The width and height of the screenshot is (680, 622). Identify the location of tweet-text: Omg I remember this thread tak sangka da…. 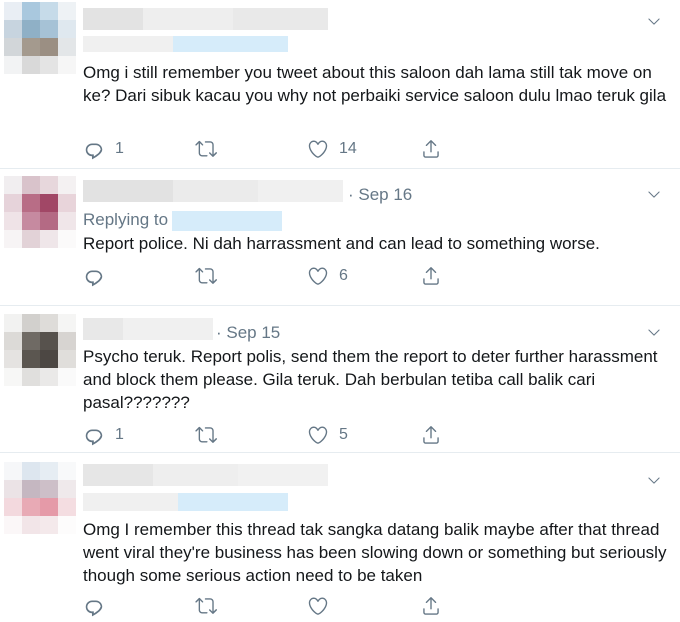
(375, 552).